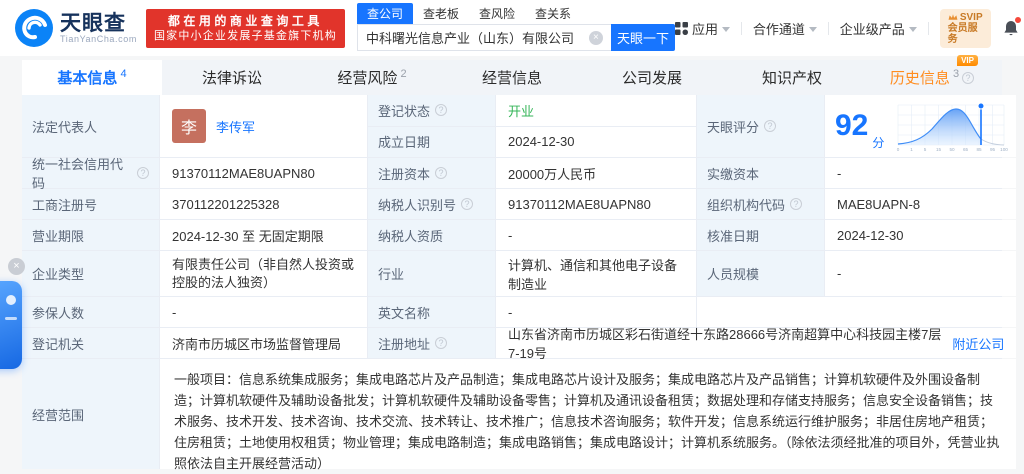 This screenshot has height=474, width=1024. I want to click on search-button: 天眼一下, so click(642, 37).